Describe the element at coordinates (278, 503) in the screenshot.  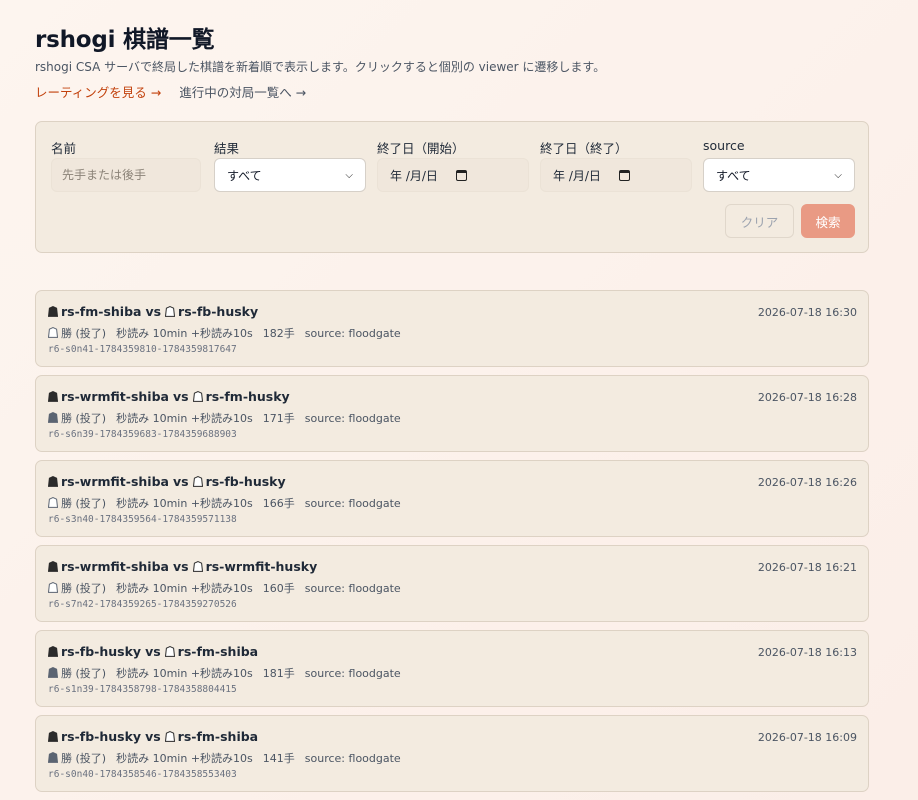
I see `move-count: 166手` at that location.